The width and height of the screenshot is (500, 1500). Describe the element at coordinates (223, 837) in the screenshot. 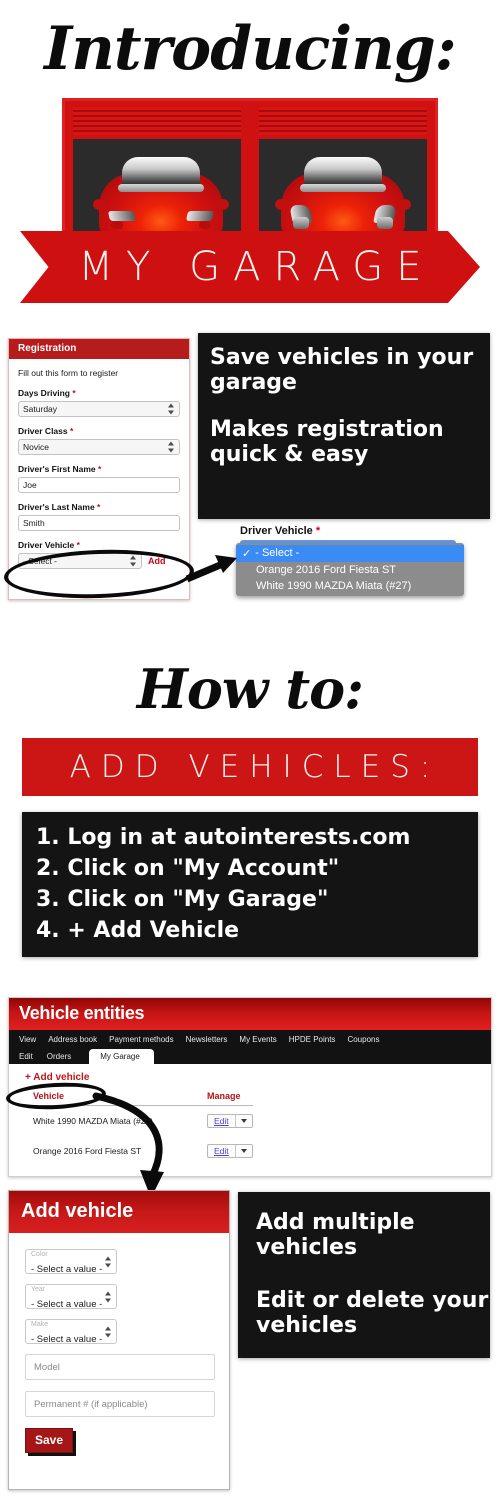

I see `list-item: 1. Log in at autointerests.com` at that location.